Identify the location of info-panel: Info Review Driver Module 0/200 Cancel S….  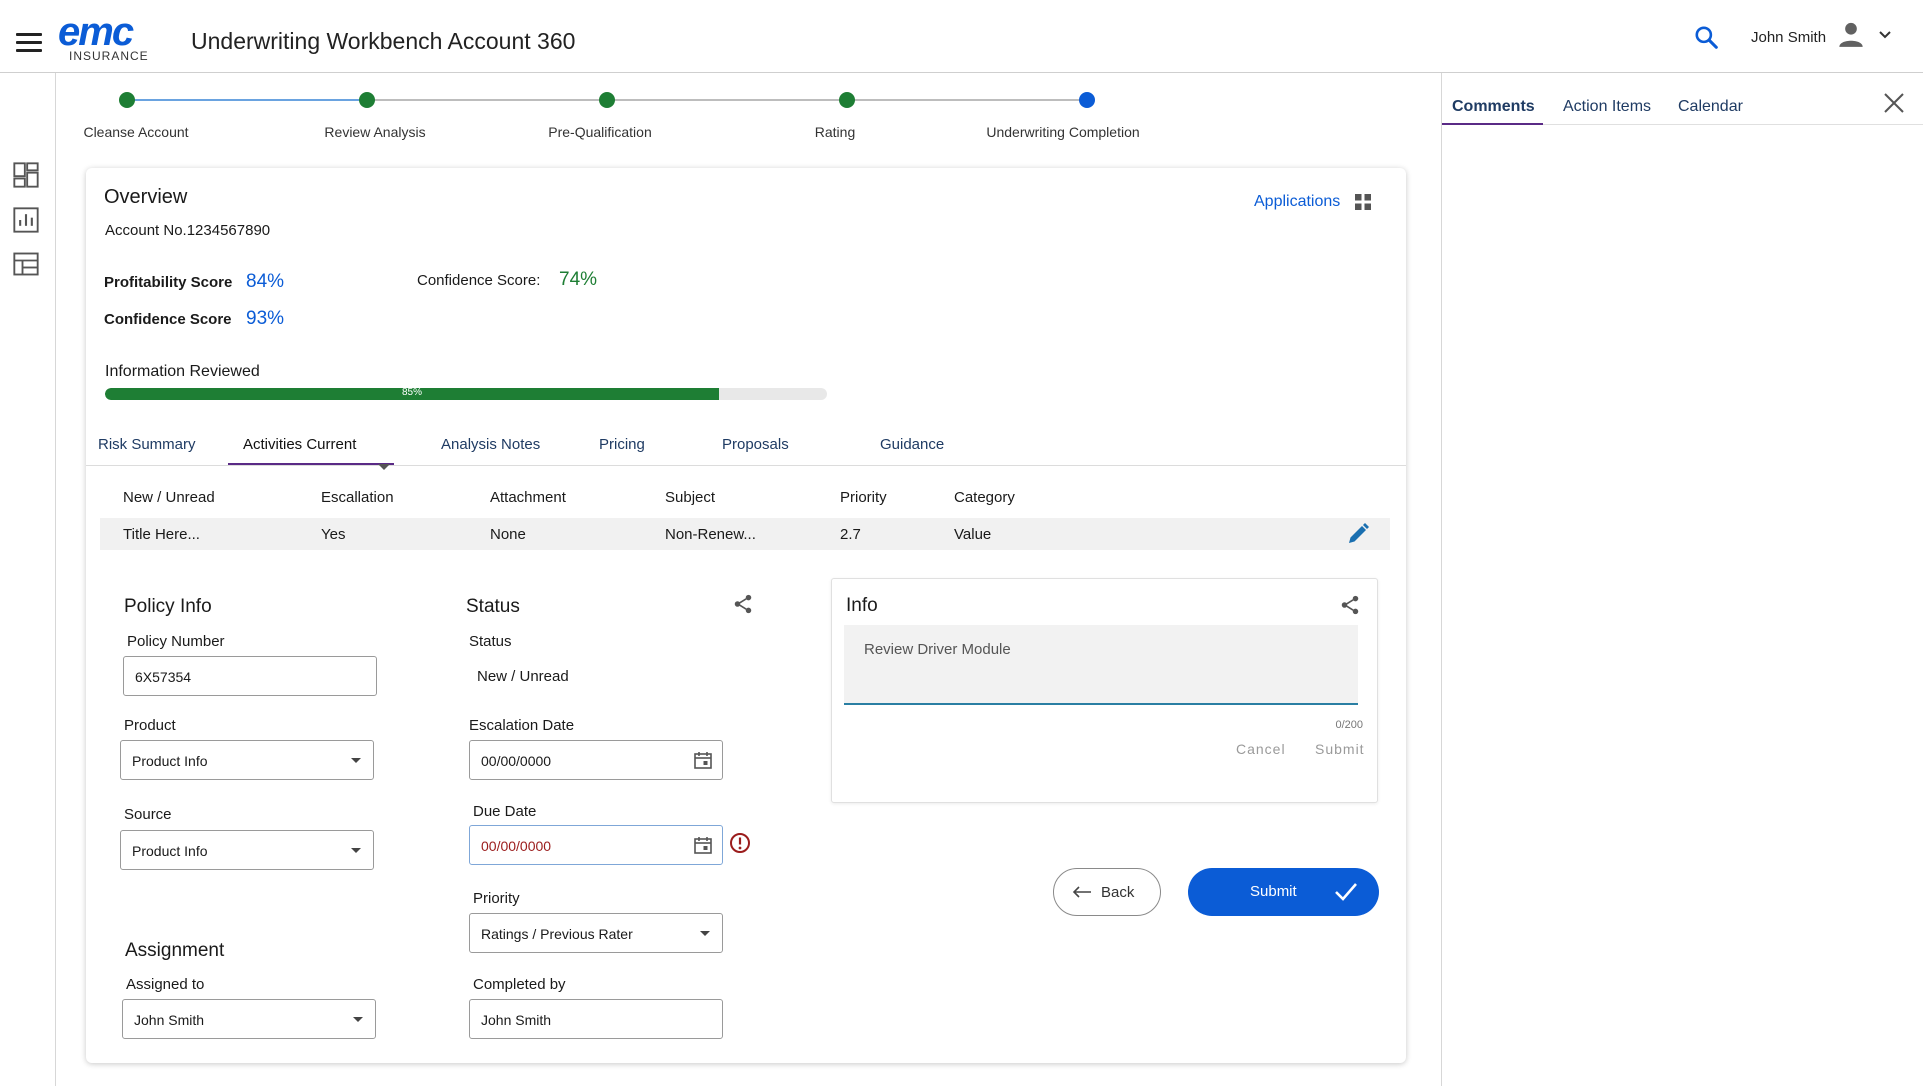
(1104, 690).